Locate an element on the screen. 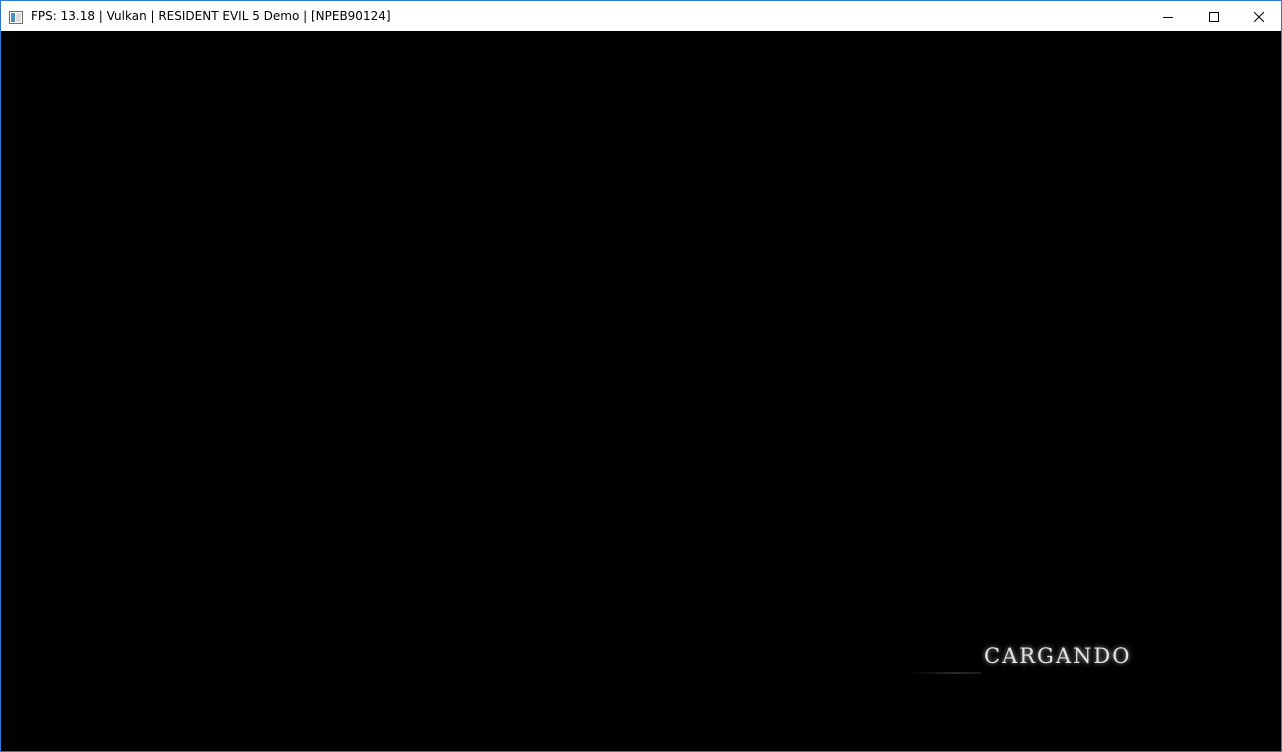 The image size is (1282, 752). minimize-icon is located at coordinates (1168, 16).